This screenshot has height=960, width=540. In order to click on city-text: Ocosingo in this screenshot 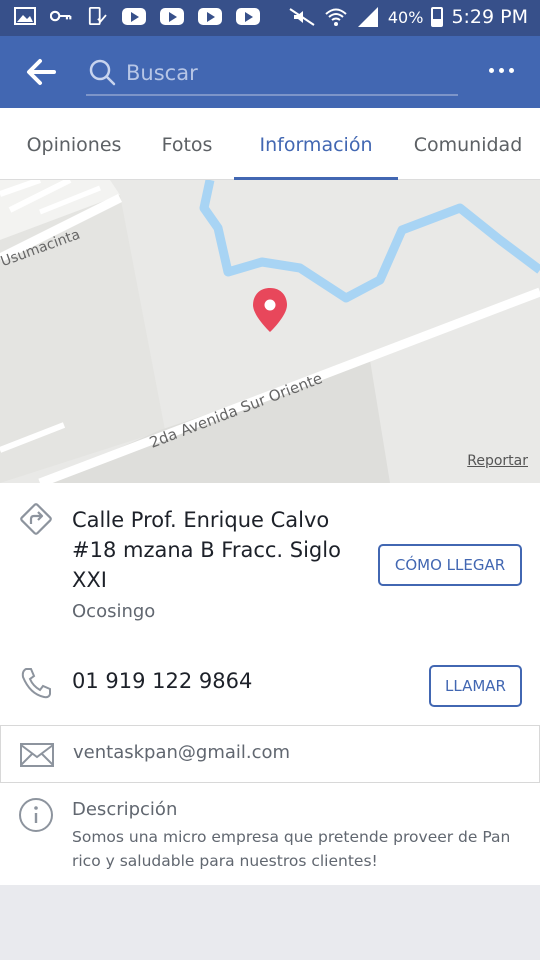, I will do `click(114, 611)`.